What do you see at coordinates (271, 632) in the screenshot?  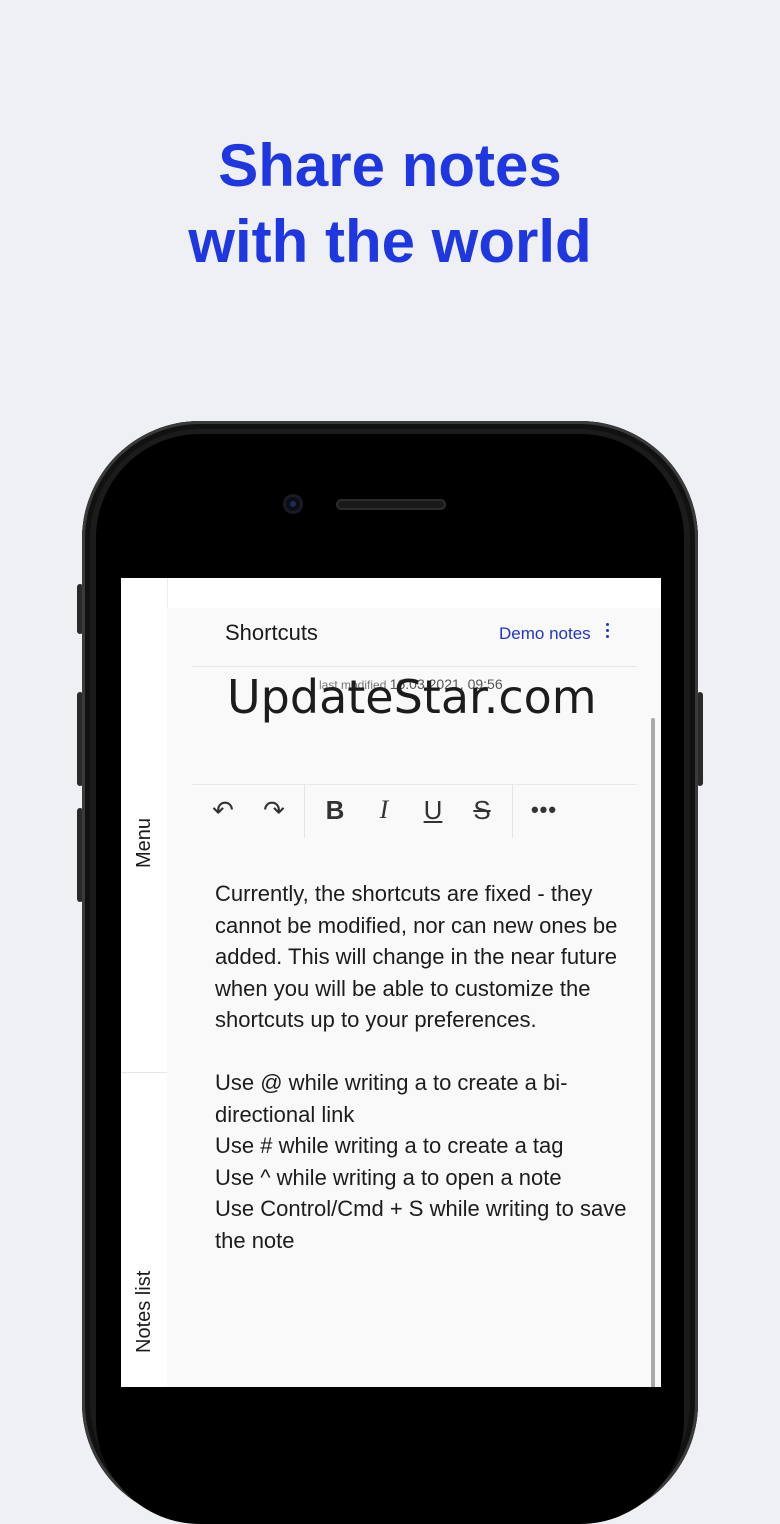 I see `note-title: Shortcuts` at bounding box center [271, 632].